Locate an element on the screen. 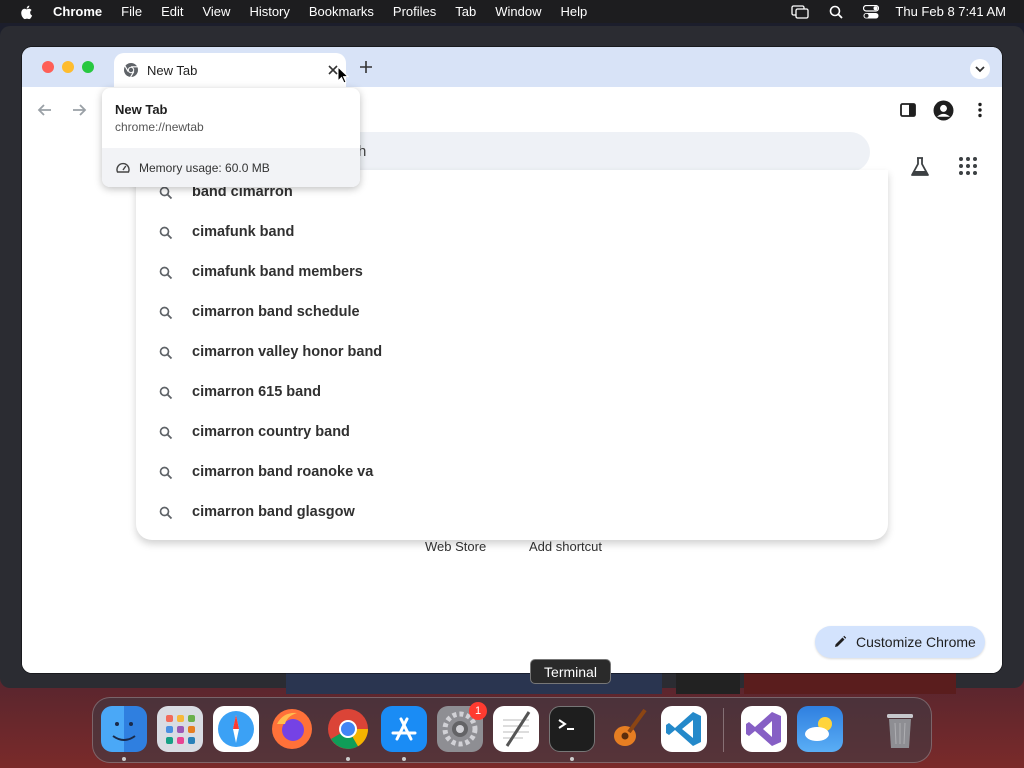  menu-view: View is located at coordinates (216, 11).